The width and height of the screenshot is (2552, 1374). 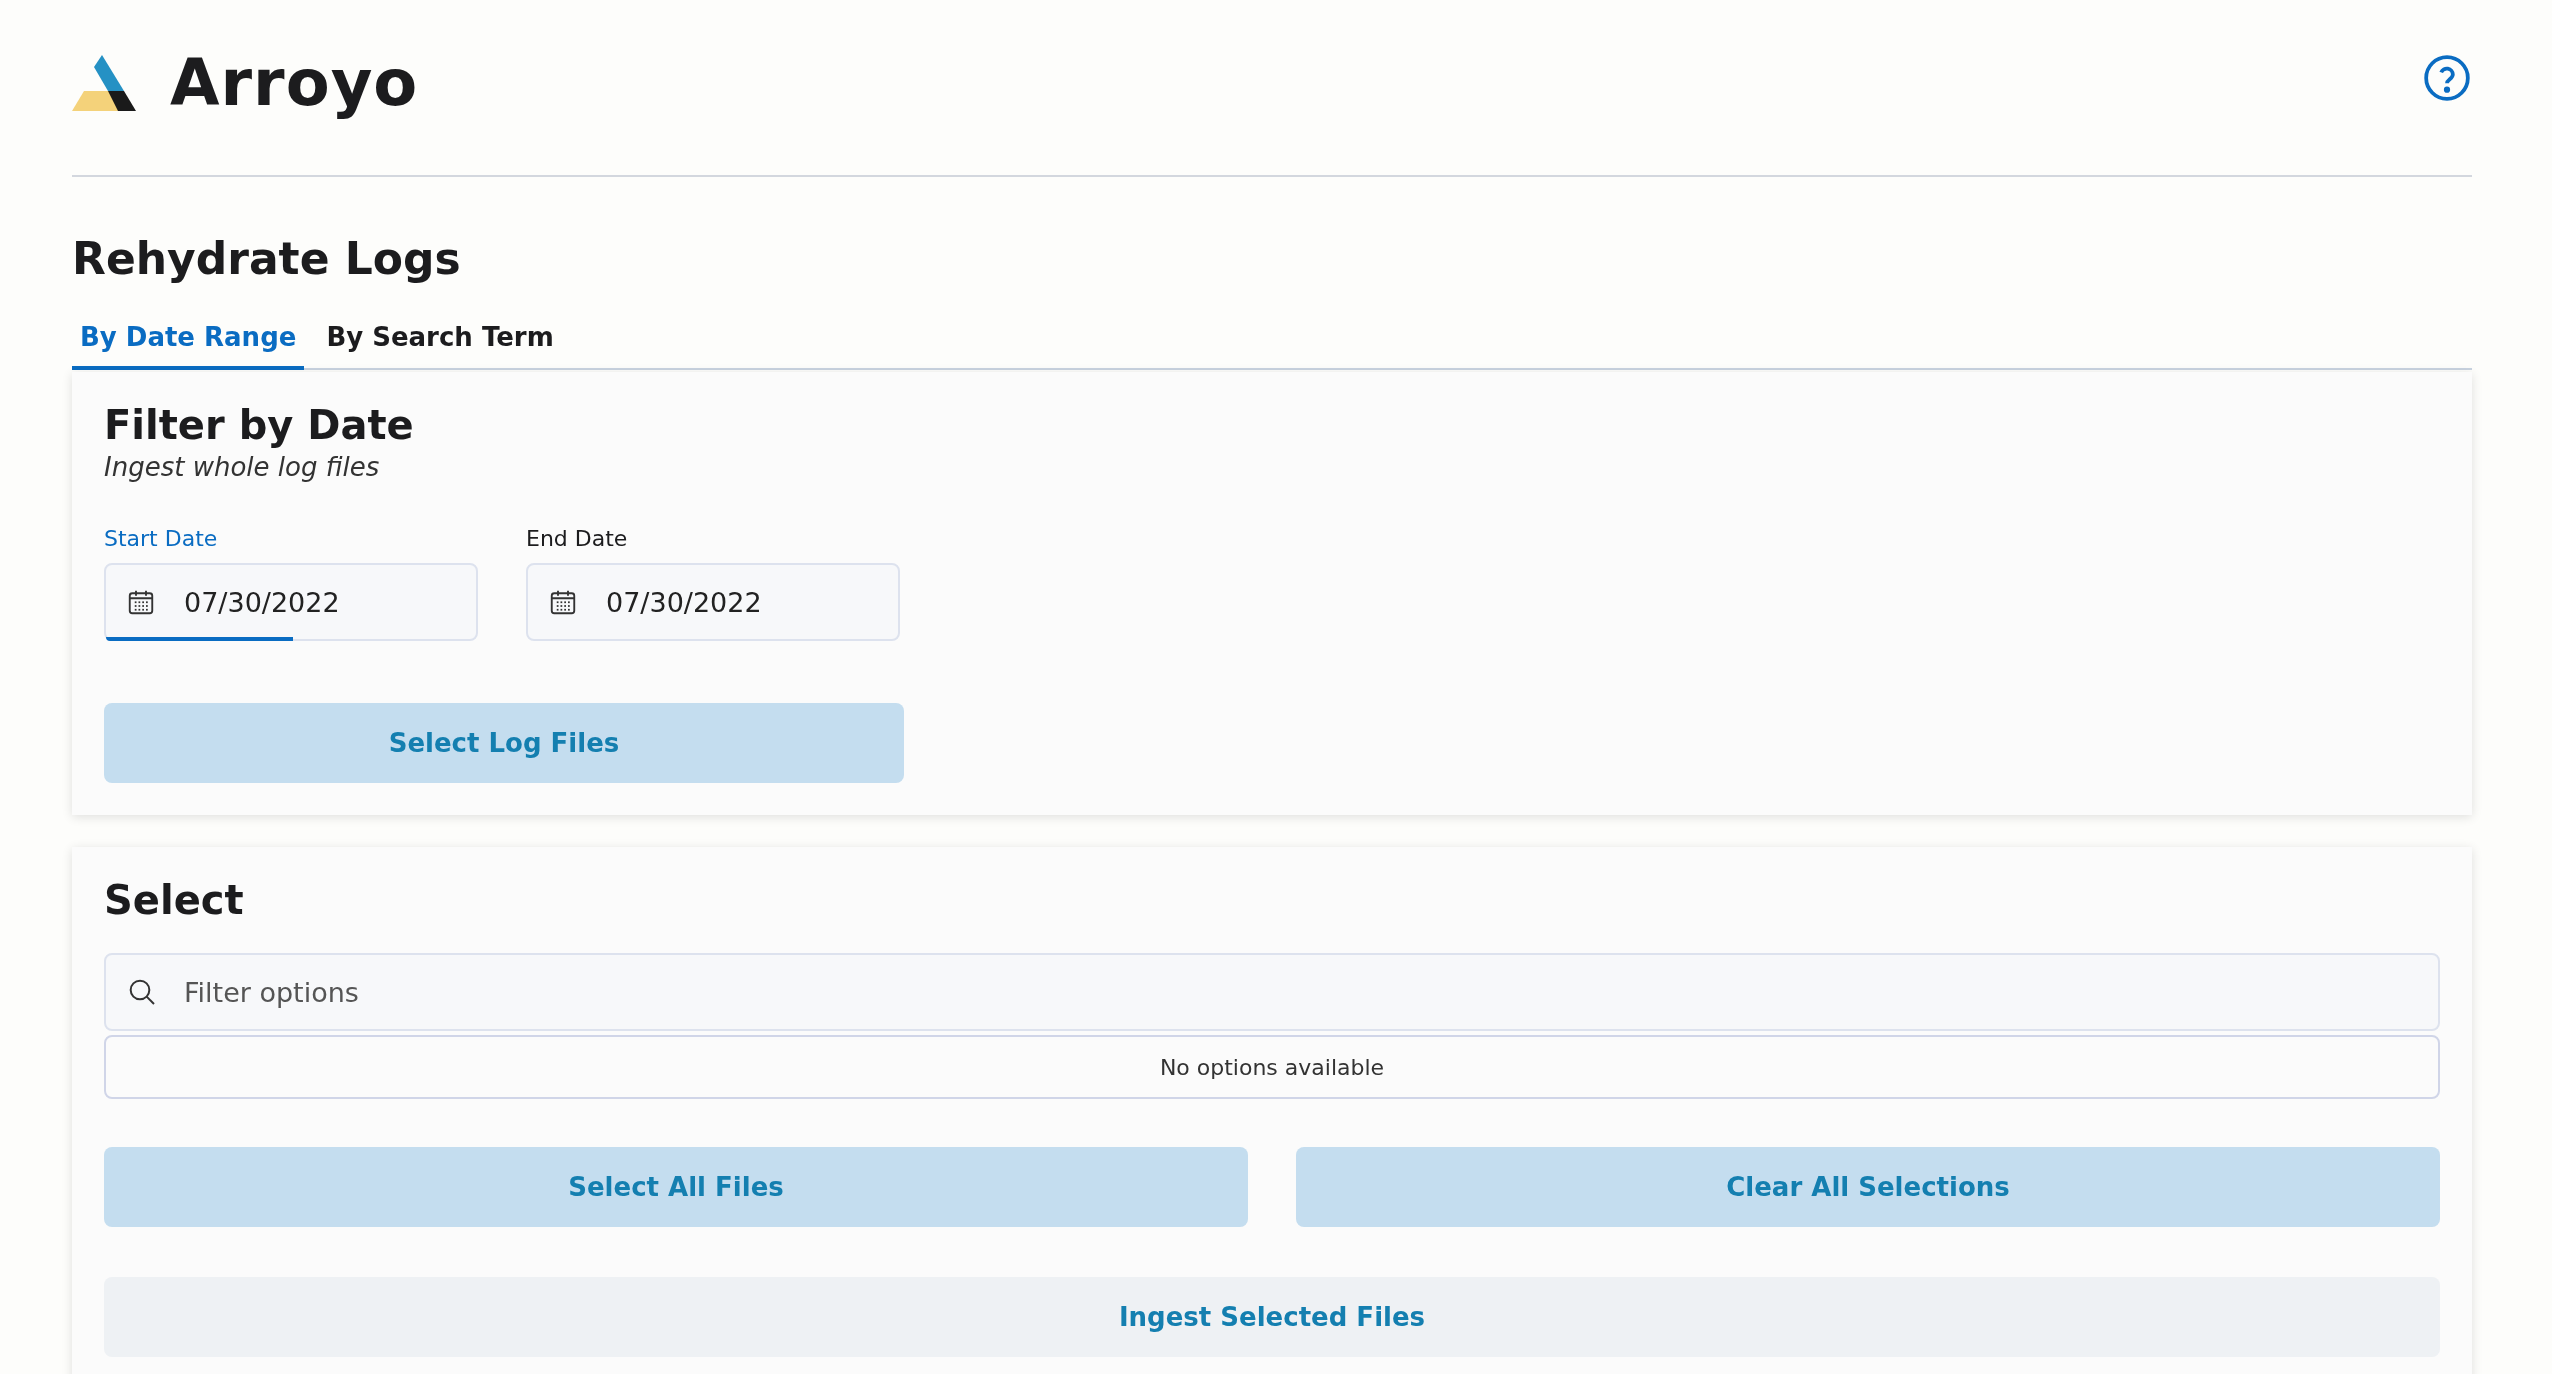 I want to click on field-label: End Date, so click(x=577, y=538).